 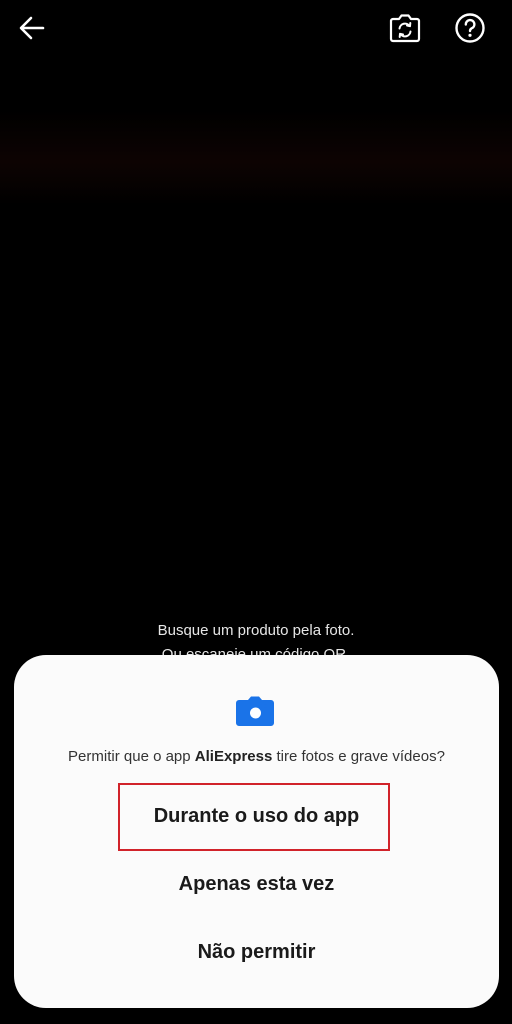 I want to click on help-circle-icon, so click(x=470, y=28).